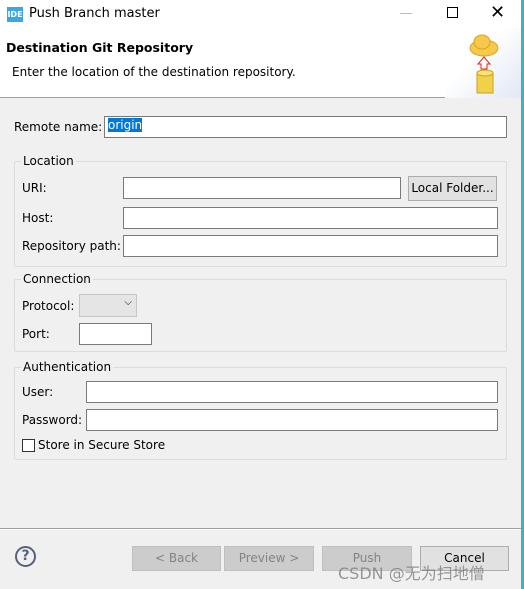 The height and width of the screenshot is (589, 524). Describe the element at coordinates (34, 188) in the screenshot. I see `uri-label: URI:` at that location.